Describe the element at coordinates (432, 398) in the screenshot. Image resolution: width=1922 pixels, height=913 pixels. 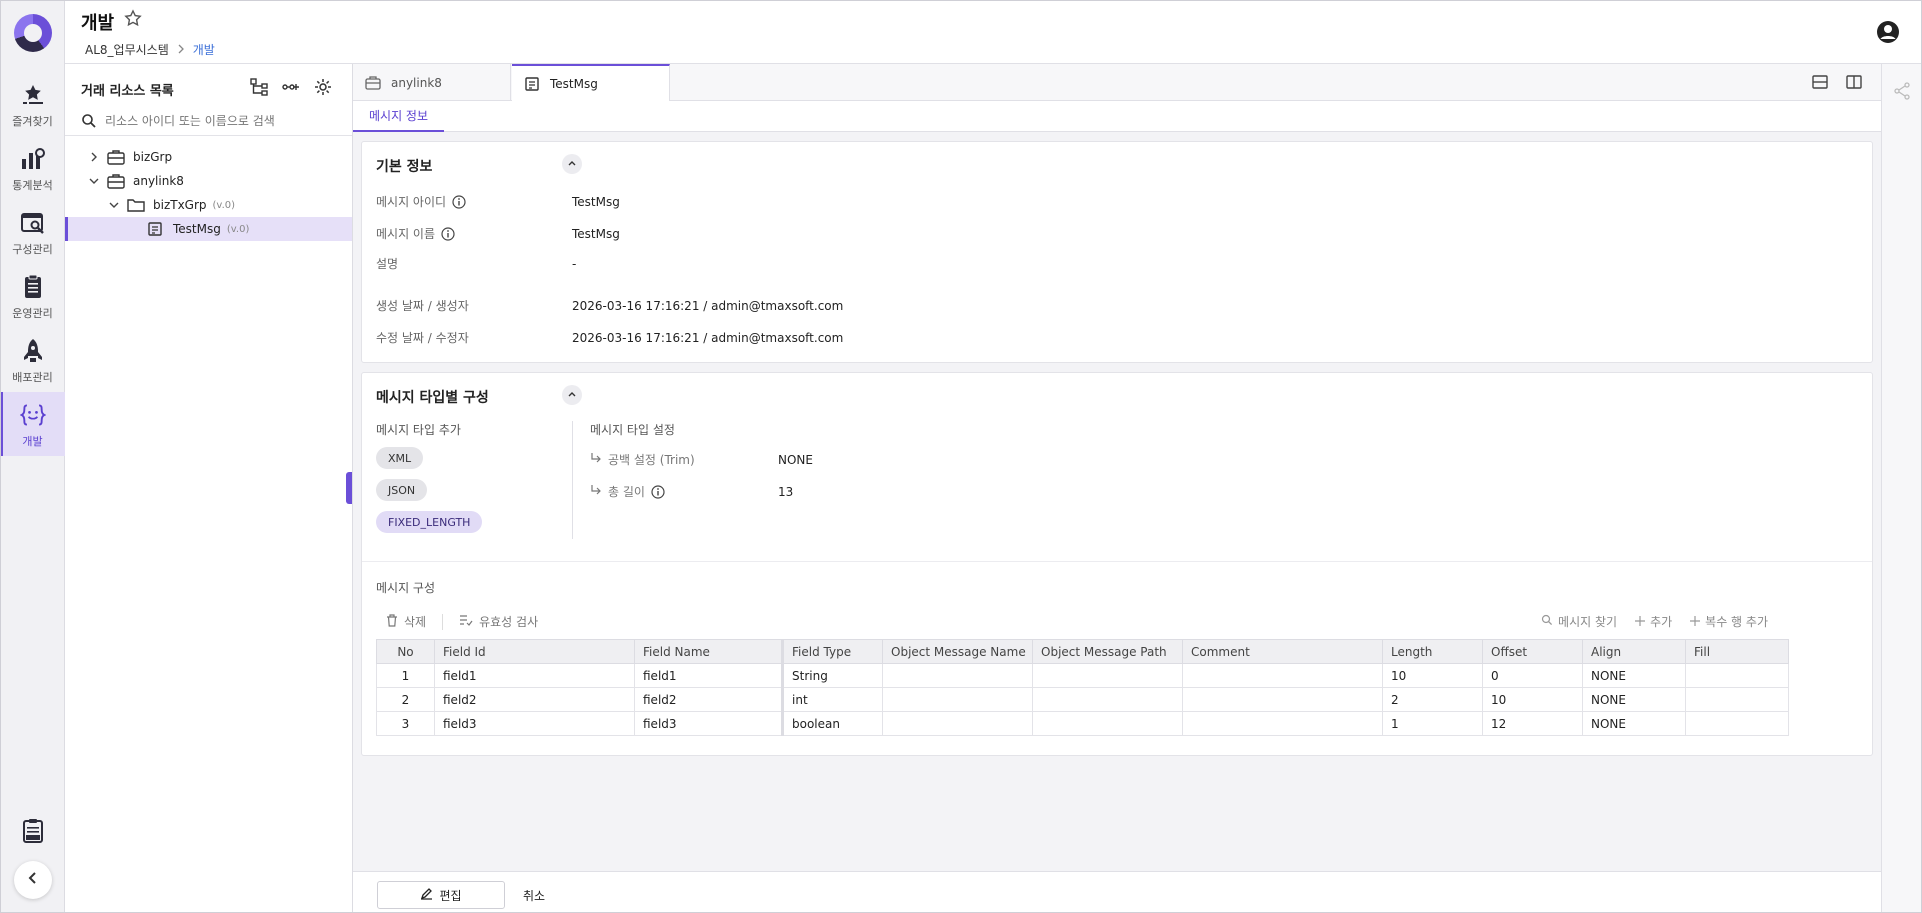
I see `message-type-title: 메시지 타입별 구성` at that location.